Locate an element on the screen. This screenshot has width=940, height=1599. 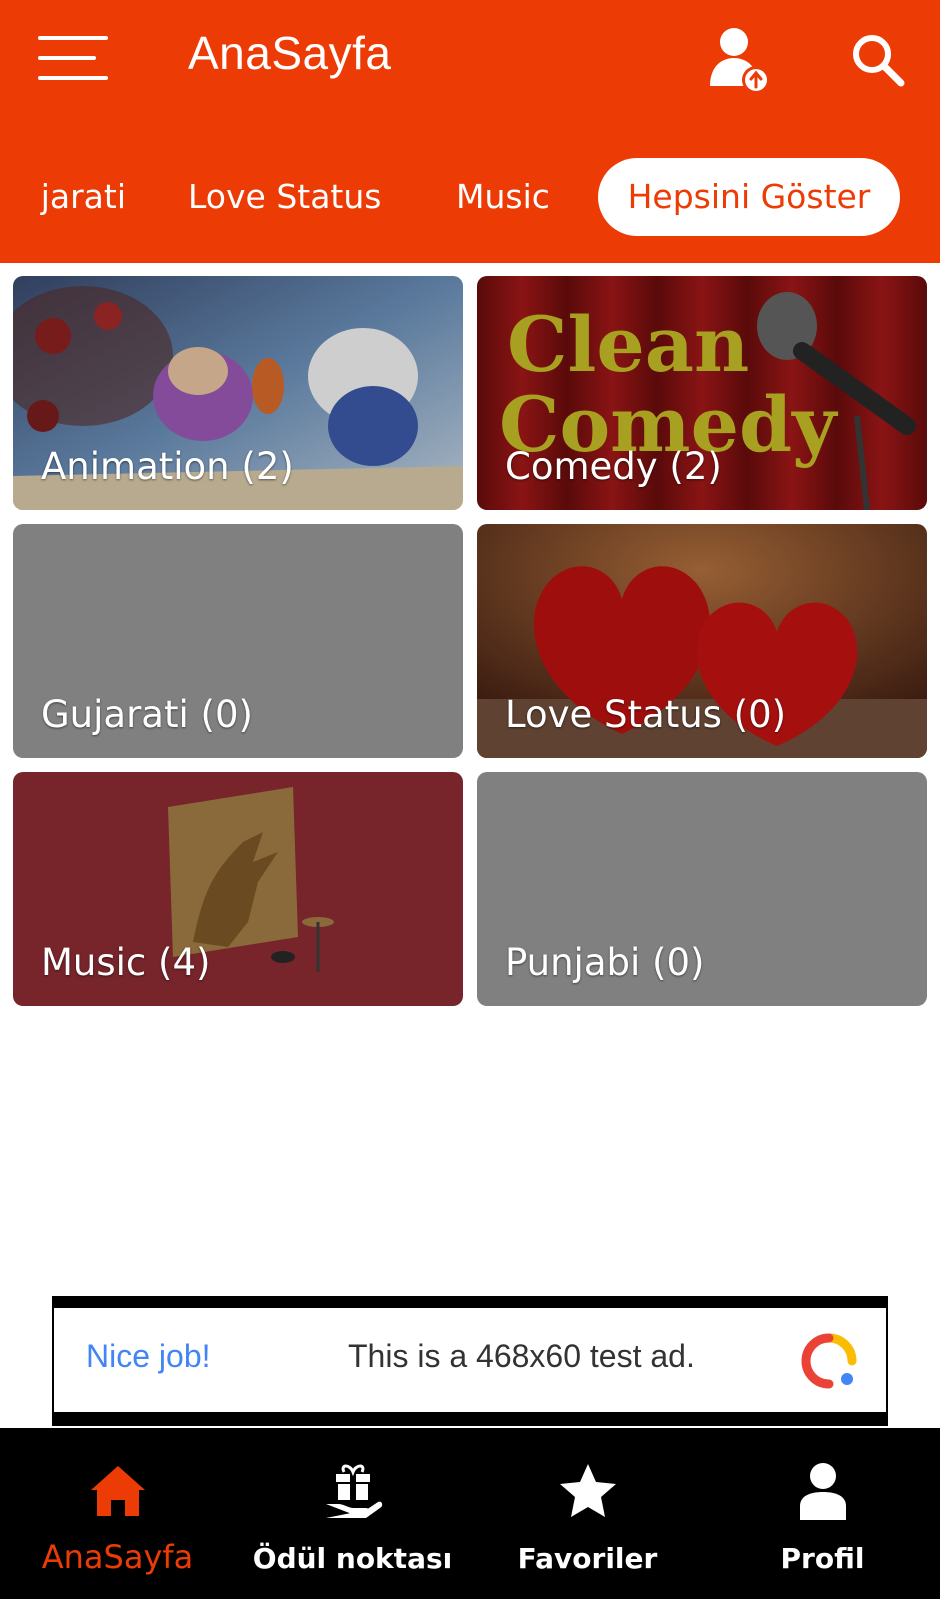
nav-label: Ödül noktası is located at coordinates (352, 1558).